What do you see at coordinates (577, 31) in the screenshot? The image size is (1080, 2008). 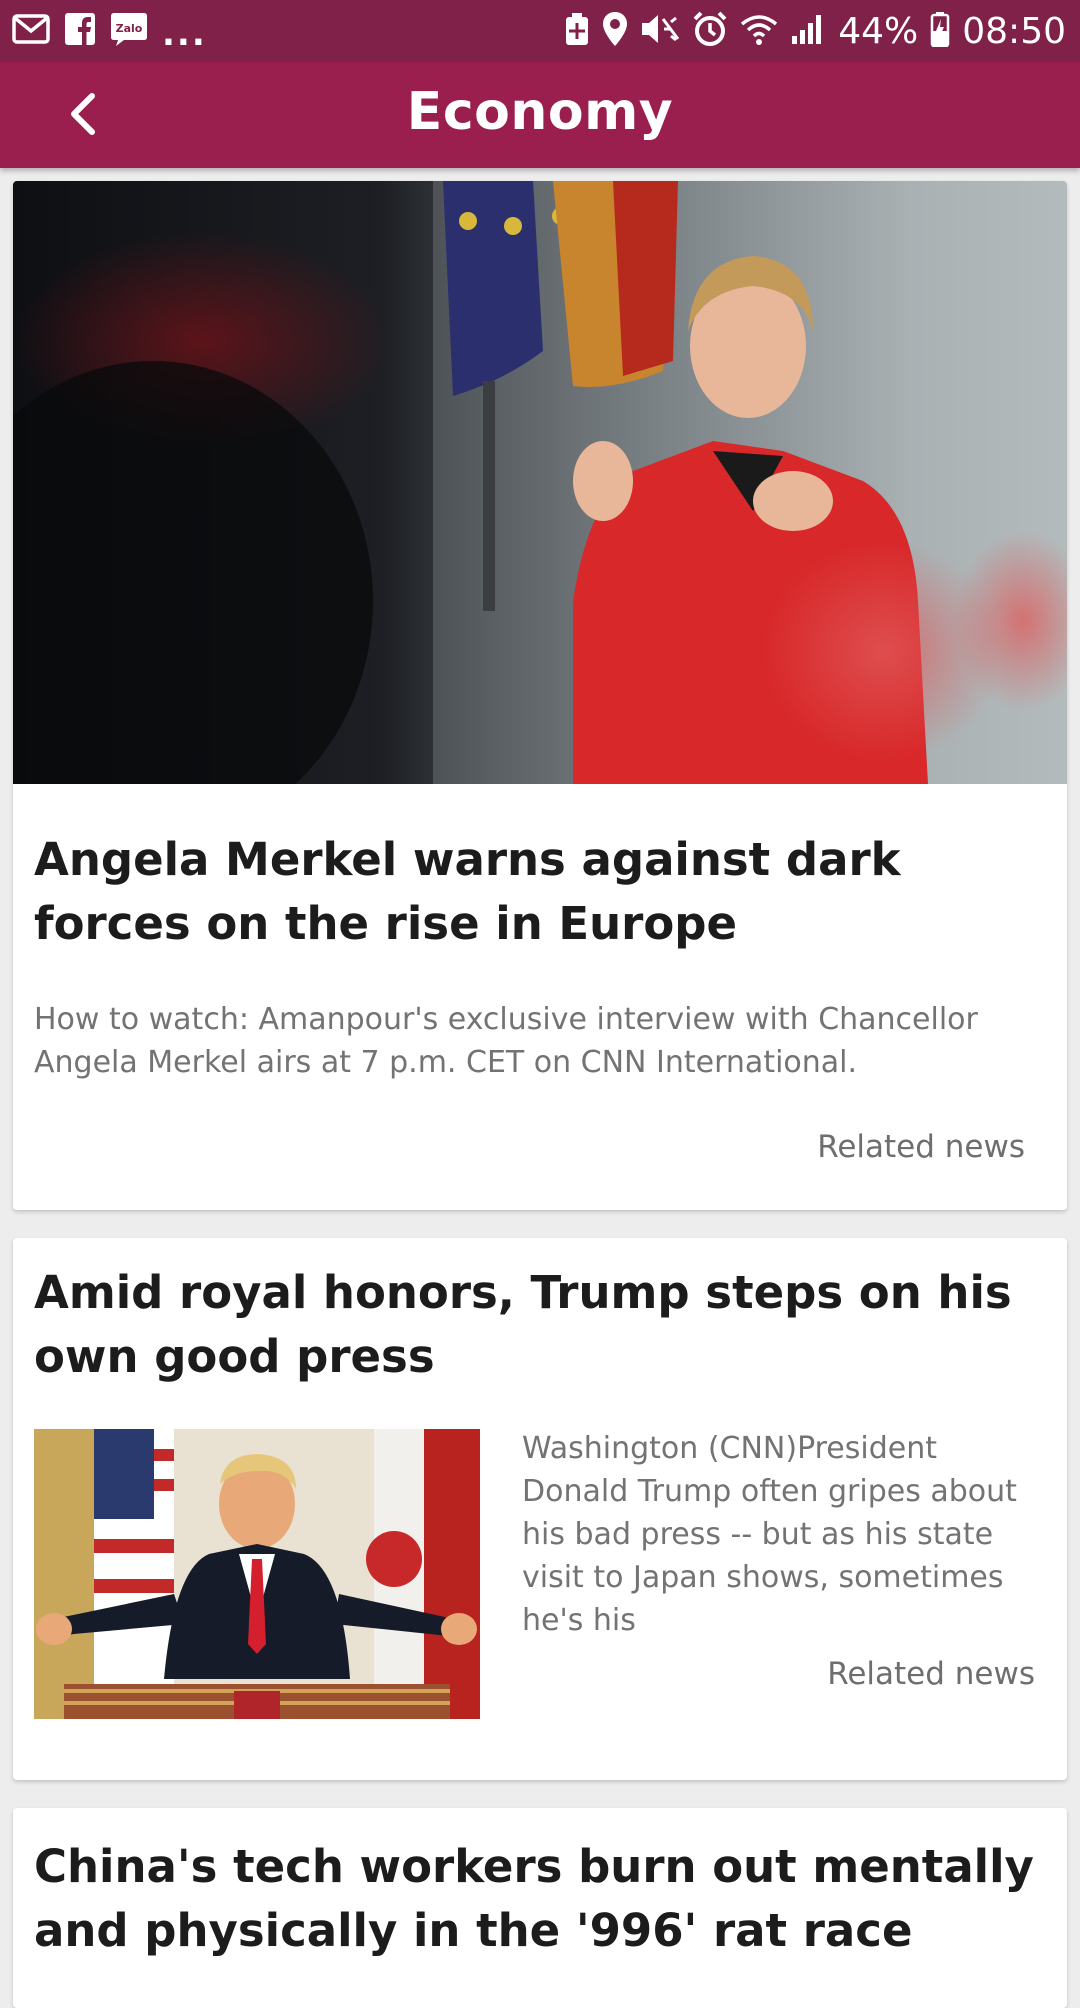 I see `battery-saver-icon` at bounding box center [577, 31].